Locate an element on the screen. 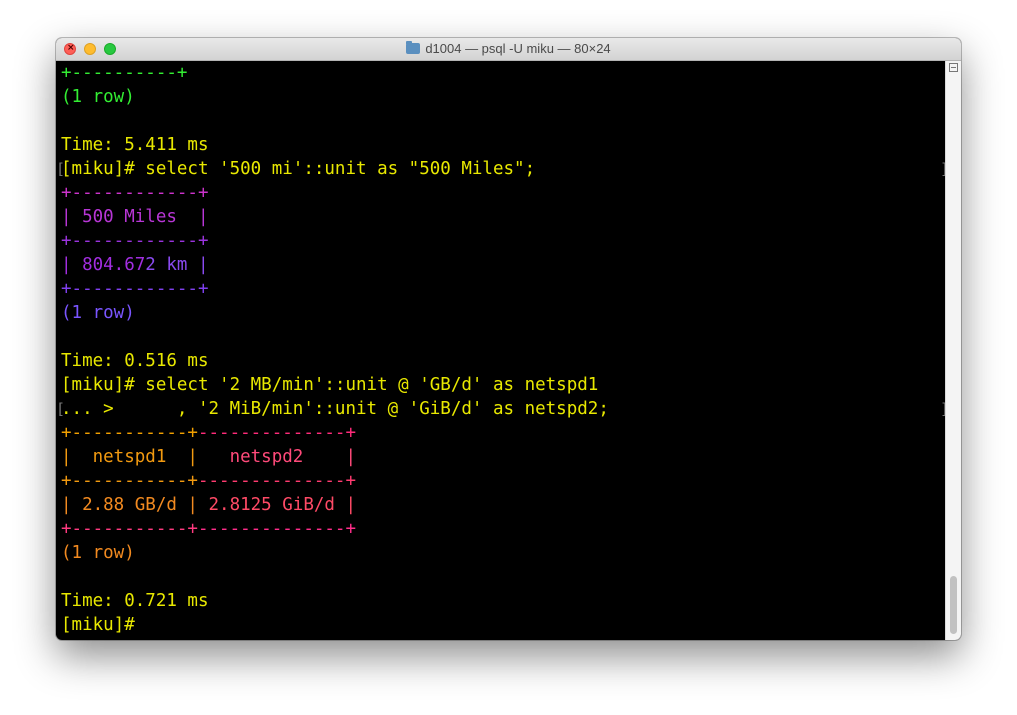  terminal-text: | 500 Miles | is located at coordinates (135, 217).